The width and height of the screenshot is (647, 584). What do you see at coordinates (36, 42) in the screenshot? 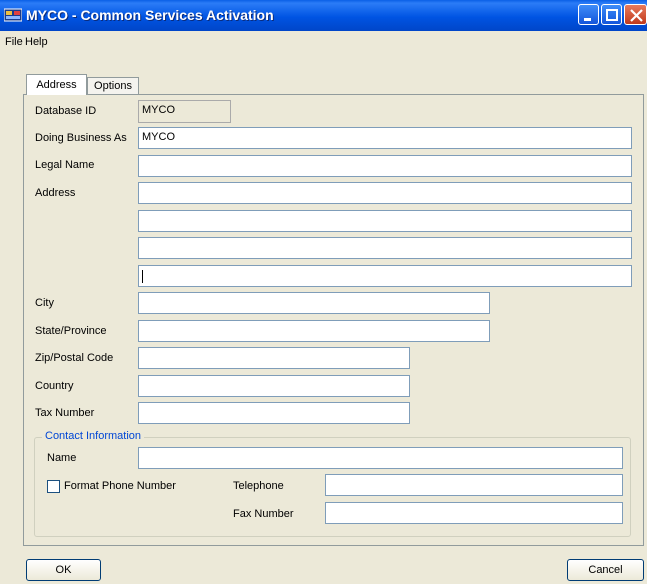
I see `menu-help: Help` at bounding box center [36, 42].